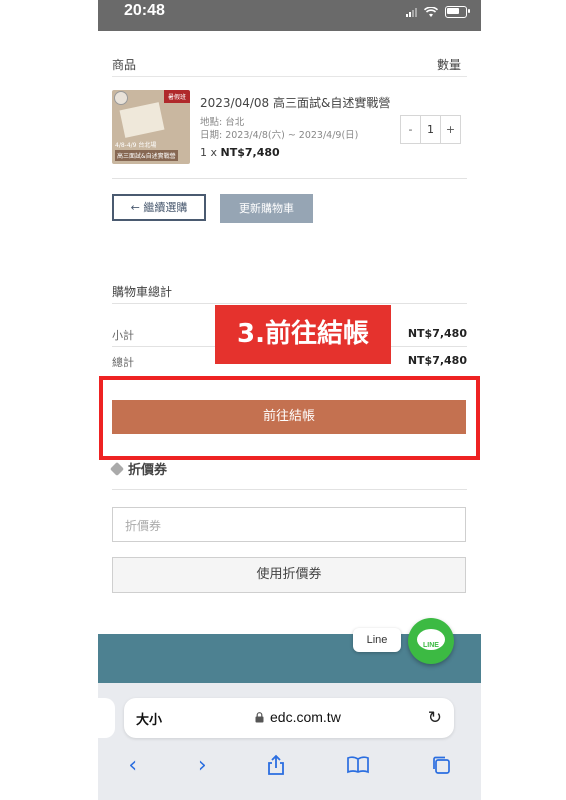 This screenshot has width=566, height=800. I want to click on line-chat-label: Line, so click(377, 640).